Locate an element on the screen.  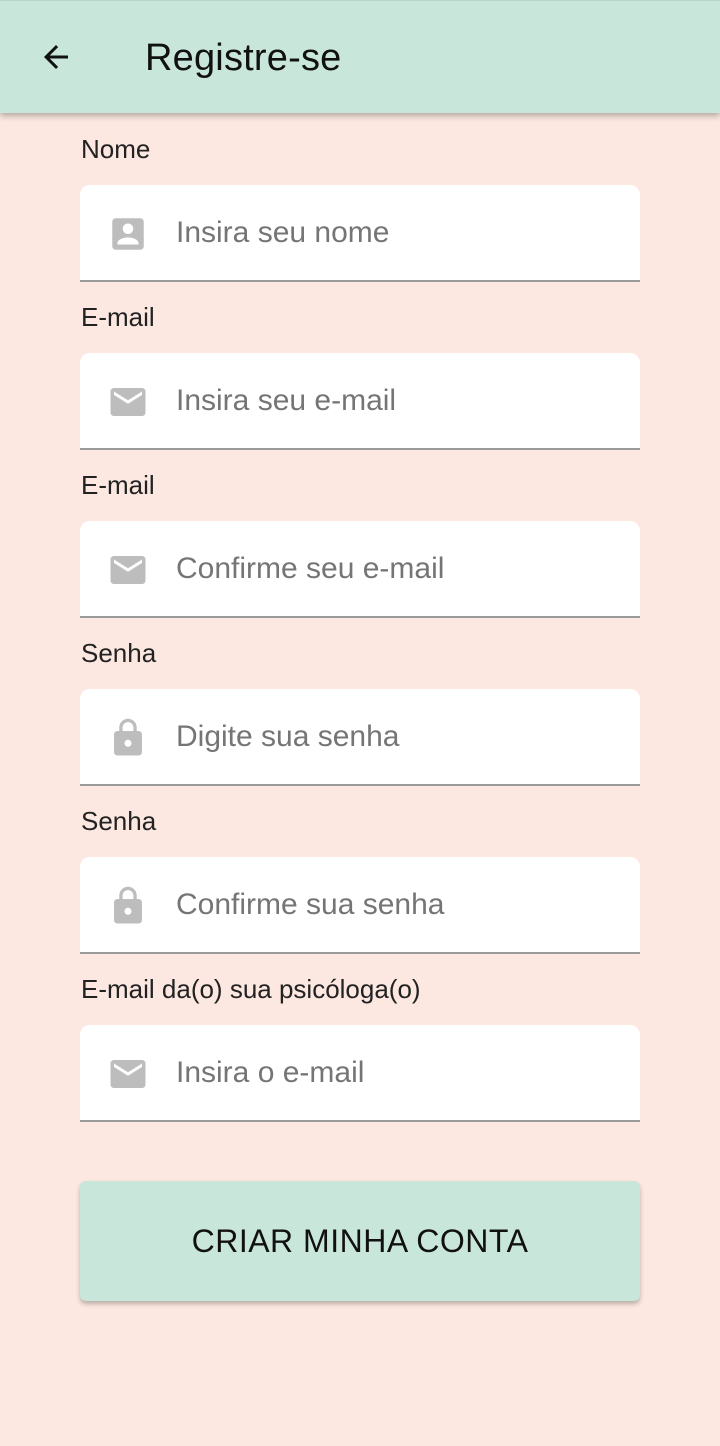
psychologist-email-field is located at coordinates (360, 1073).